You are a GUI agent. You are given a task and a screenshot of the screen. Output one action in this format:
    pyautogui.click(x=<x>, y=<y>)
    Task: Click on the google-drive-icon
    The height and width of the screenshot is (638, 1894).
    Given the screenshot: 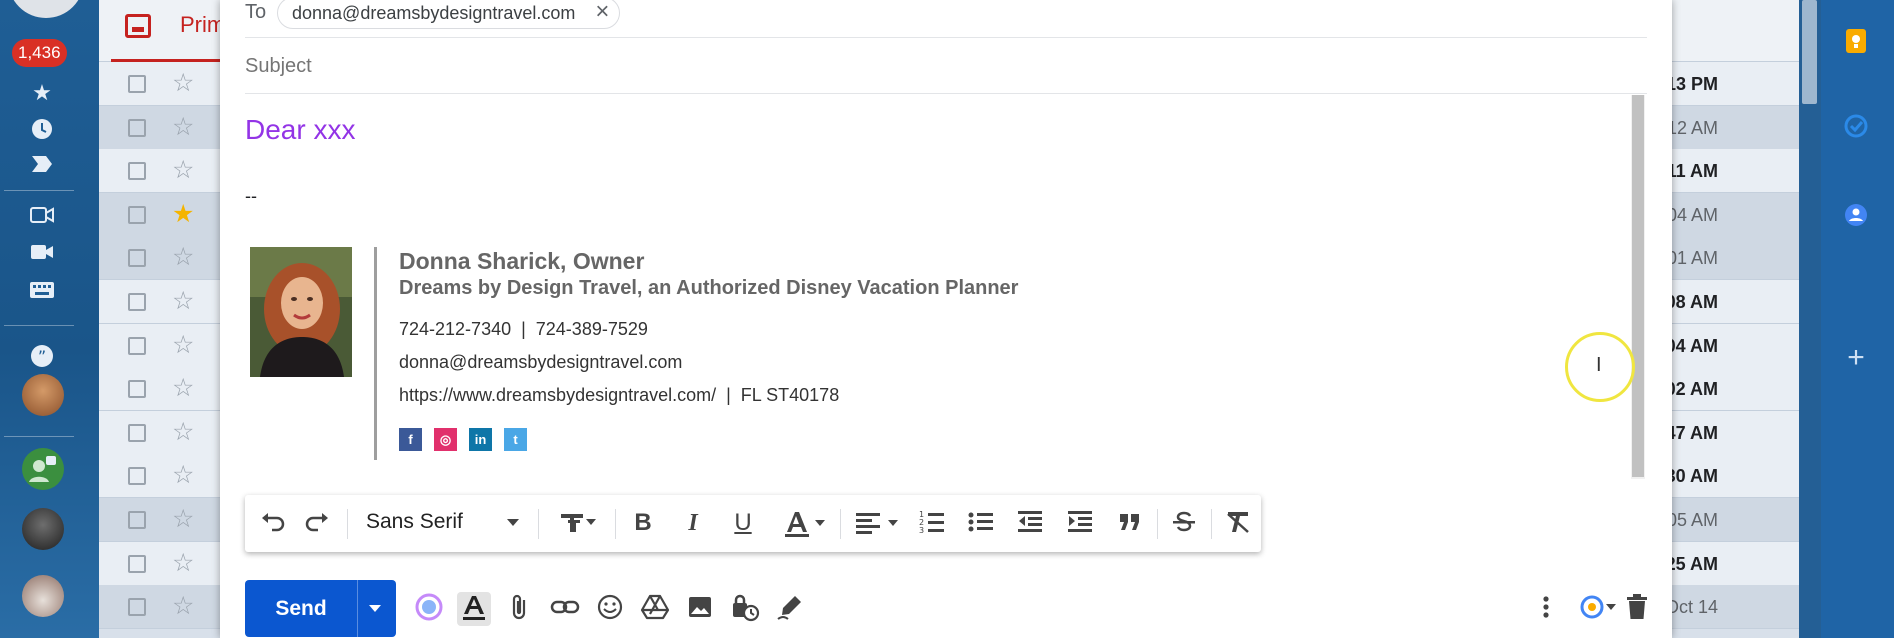 What is the action you would take?
    pyautogui.click(x=655, y=609)
    